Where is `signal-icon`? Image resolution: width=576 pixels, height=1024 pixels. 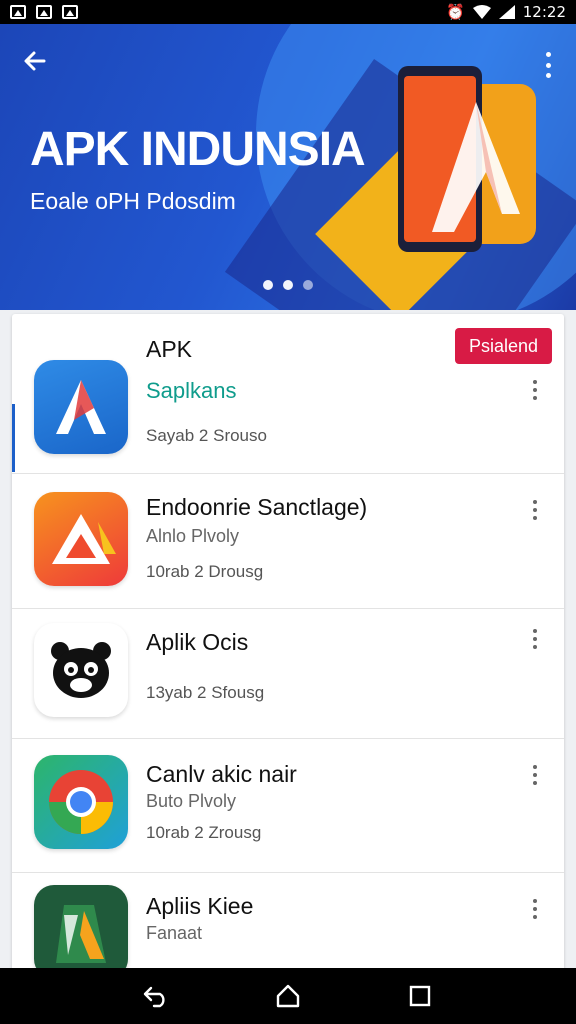
signal-icon is located at coordinates (506, 12).